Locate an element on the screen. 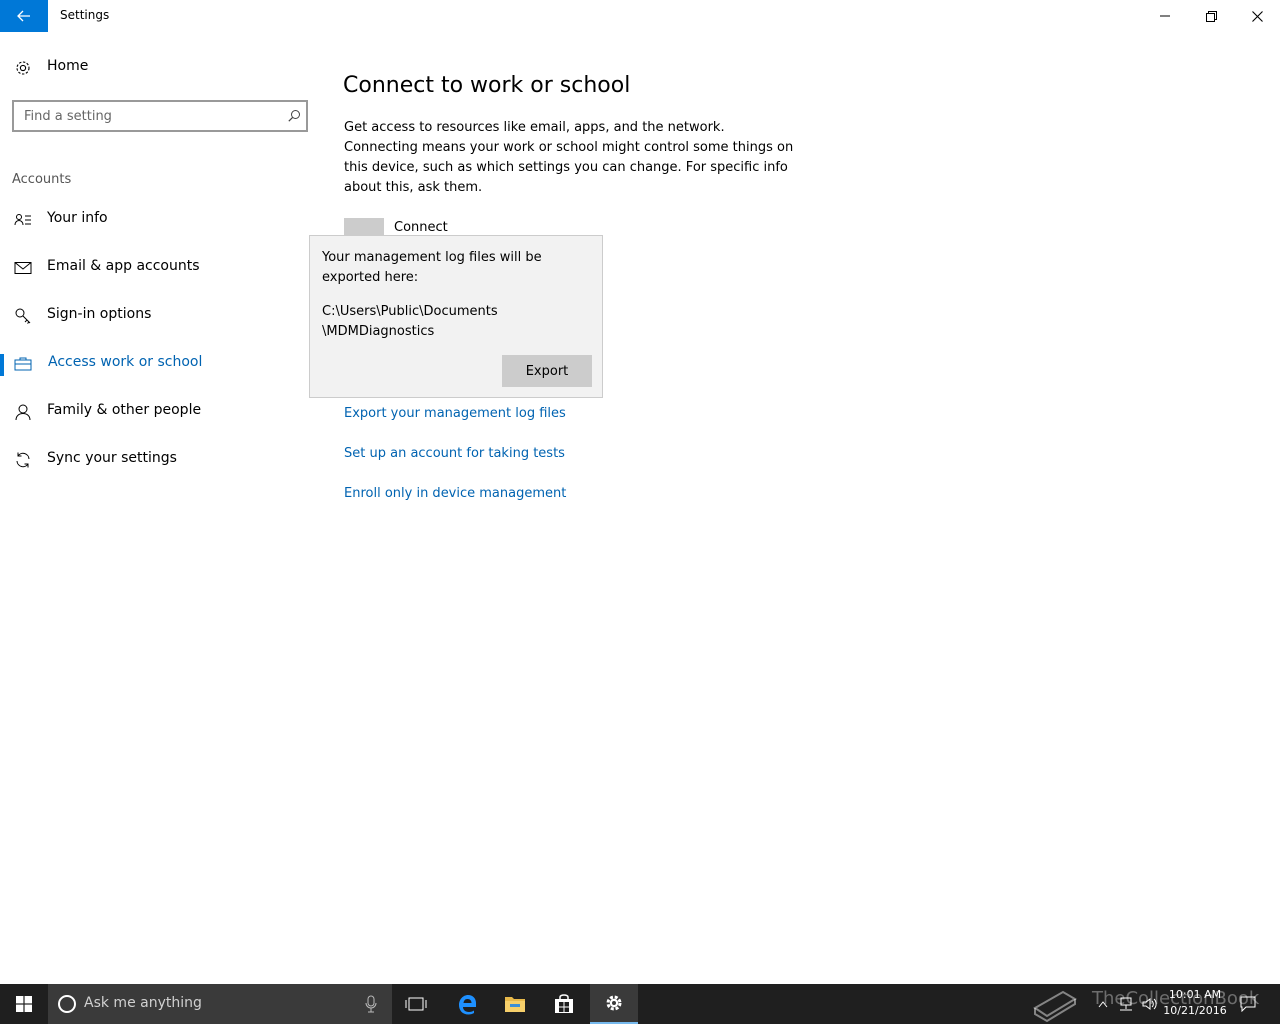  notification-icon is located at coordinates (1248, 1004).